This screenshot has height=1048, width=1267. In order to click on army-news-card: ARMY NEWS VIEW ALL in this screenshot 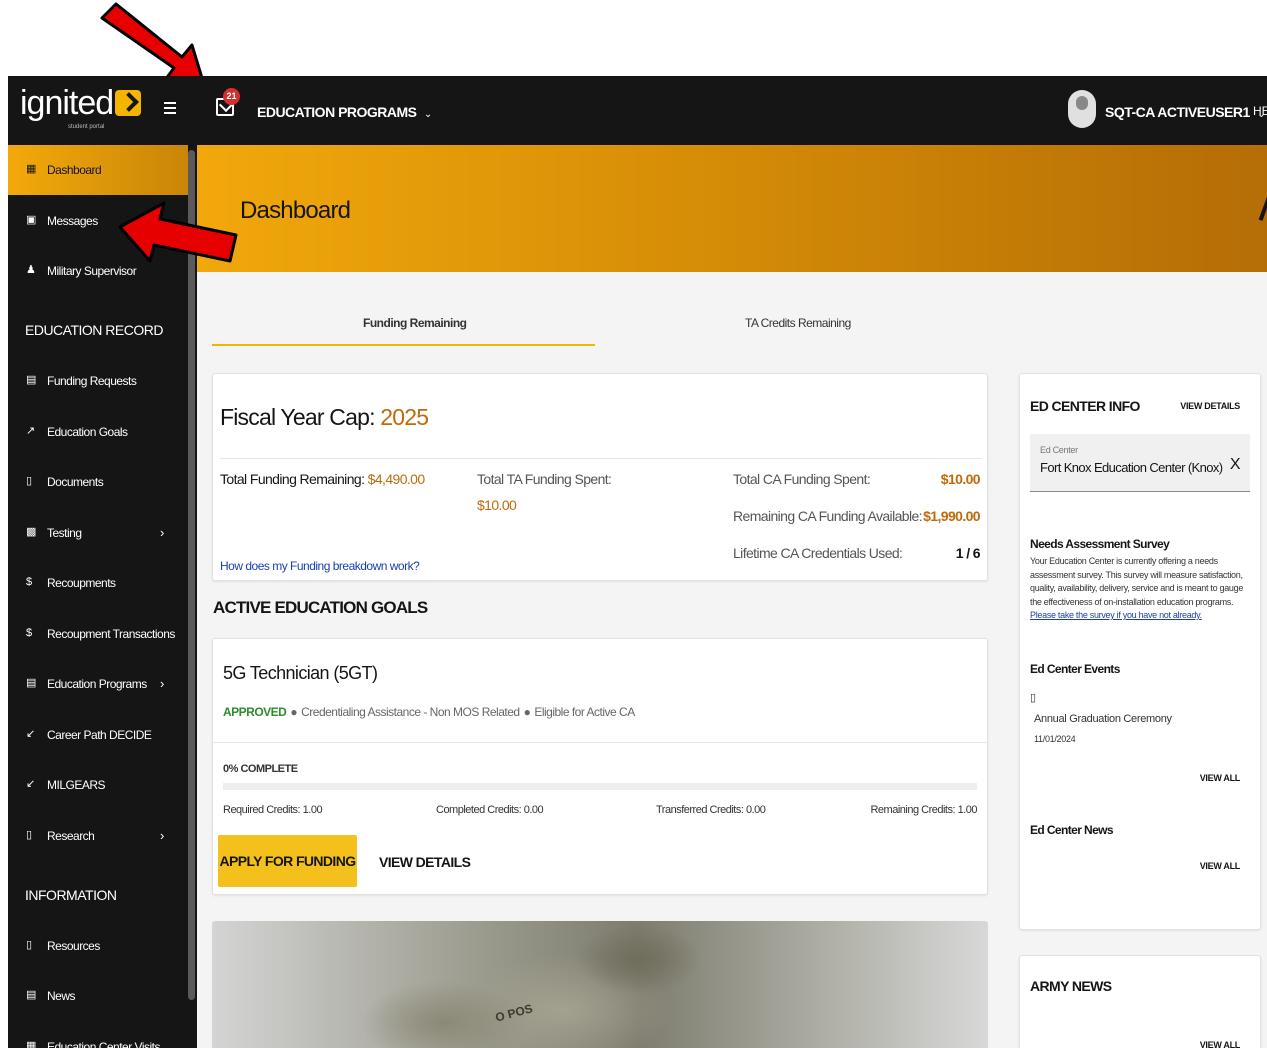, I will do `click(1140, 1001)`.